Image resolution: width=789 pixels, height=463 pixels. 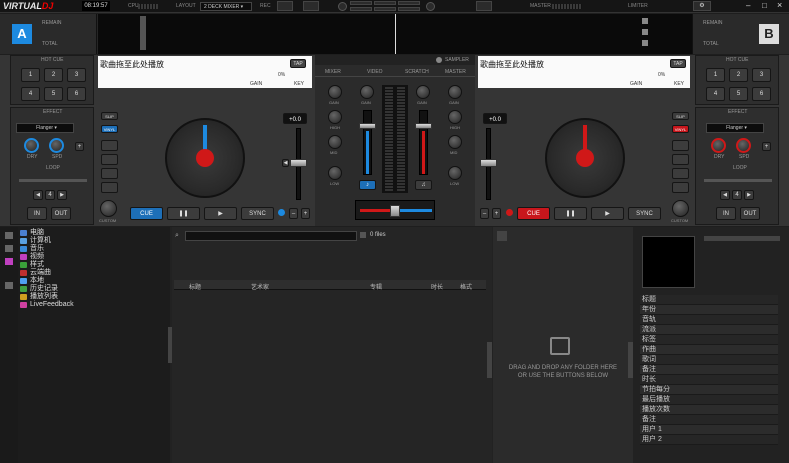 What do you see at coordinates (94, 257) in the screenshot?
I see `tree-item-video: 视频` at bounding box center [94, 257].